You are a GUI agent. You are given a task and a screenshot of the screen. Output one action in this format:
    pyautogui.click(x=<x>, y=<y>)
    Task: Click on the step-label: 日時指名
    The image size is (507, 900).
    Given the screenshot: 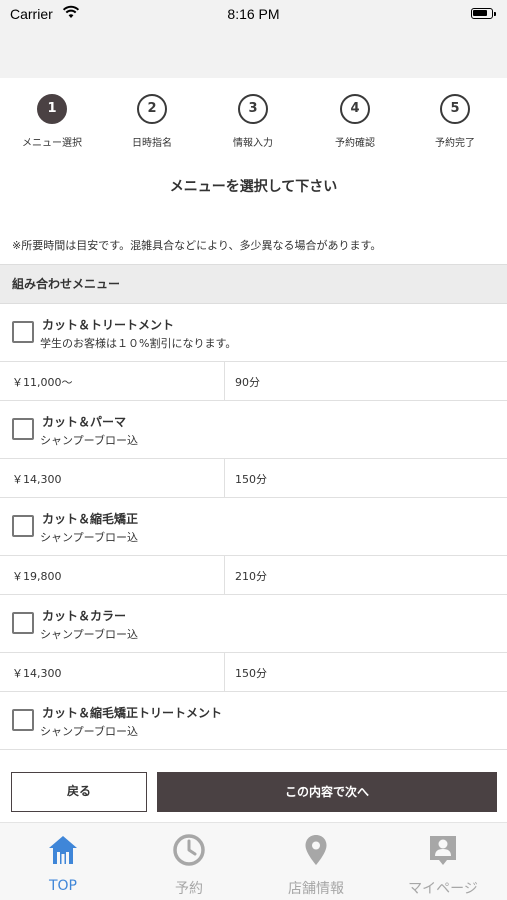 What is the action you would take?
    pyautogui.click(x=152, y=143)
    